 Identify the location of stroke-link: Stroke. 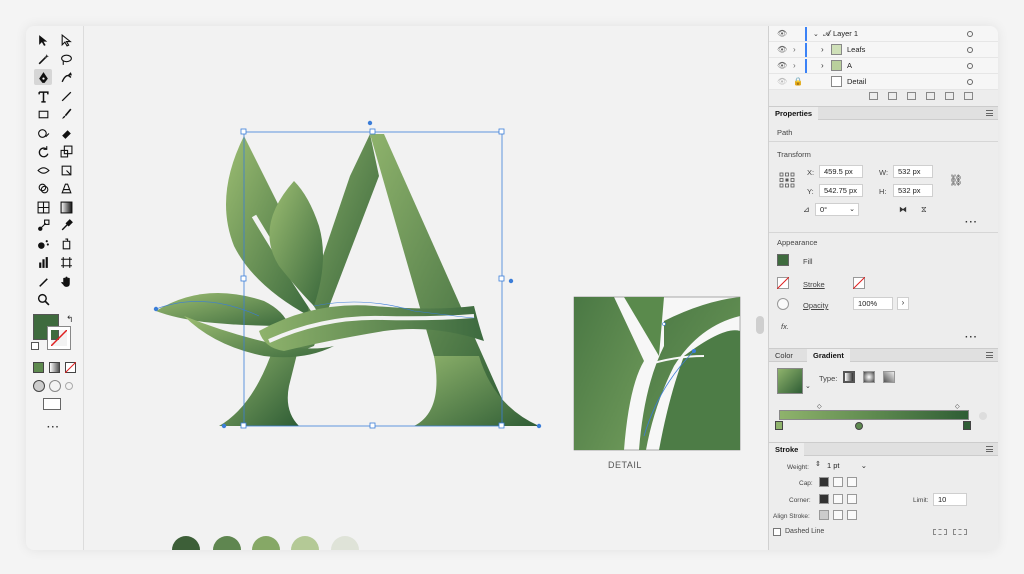
(814, 284).